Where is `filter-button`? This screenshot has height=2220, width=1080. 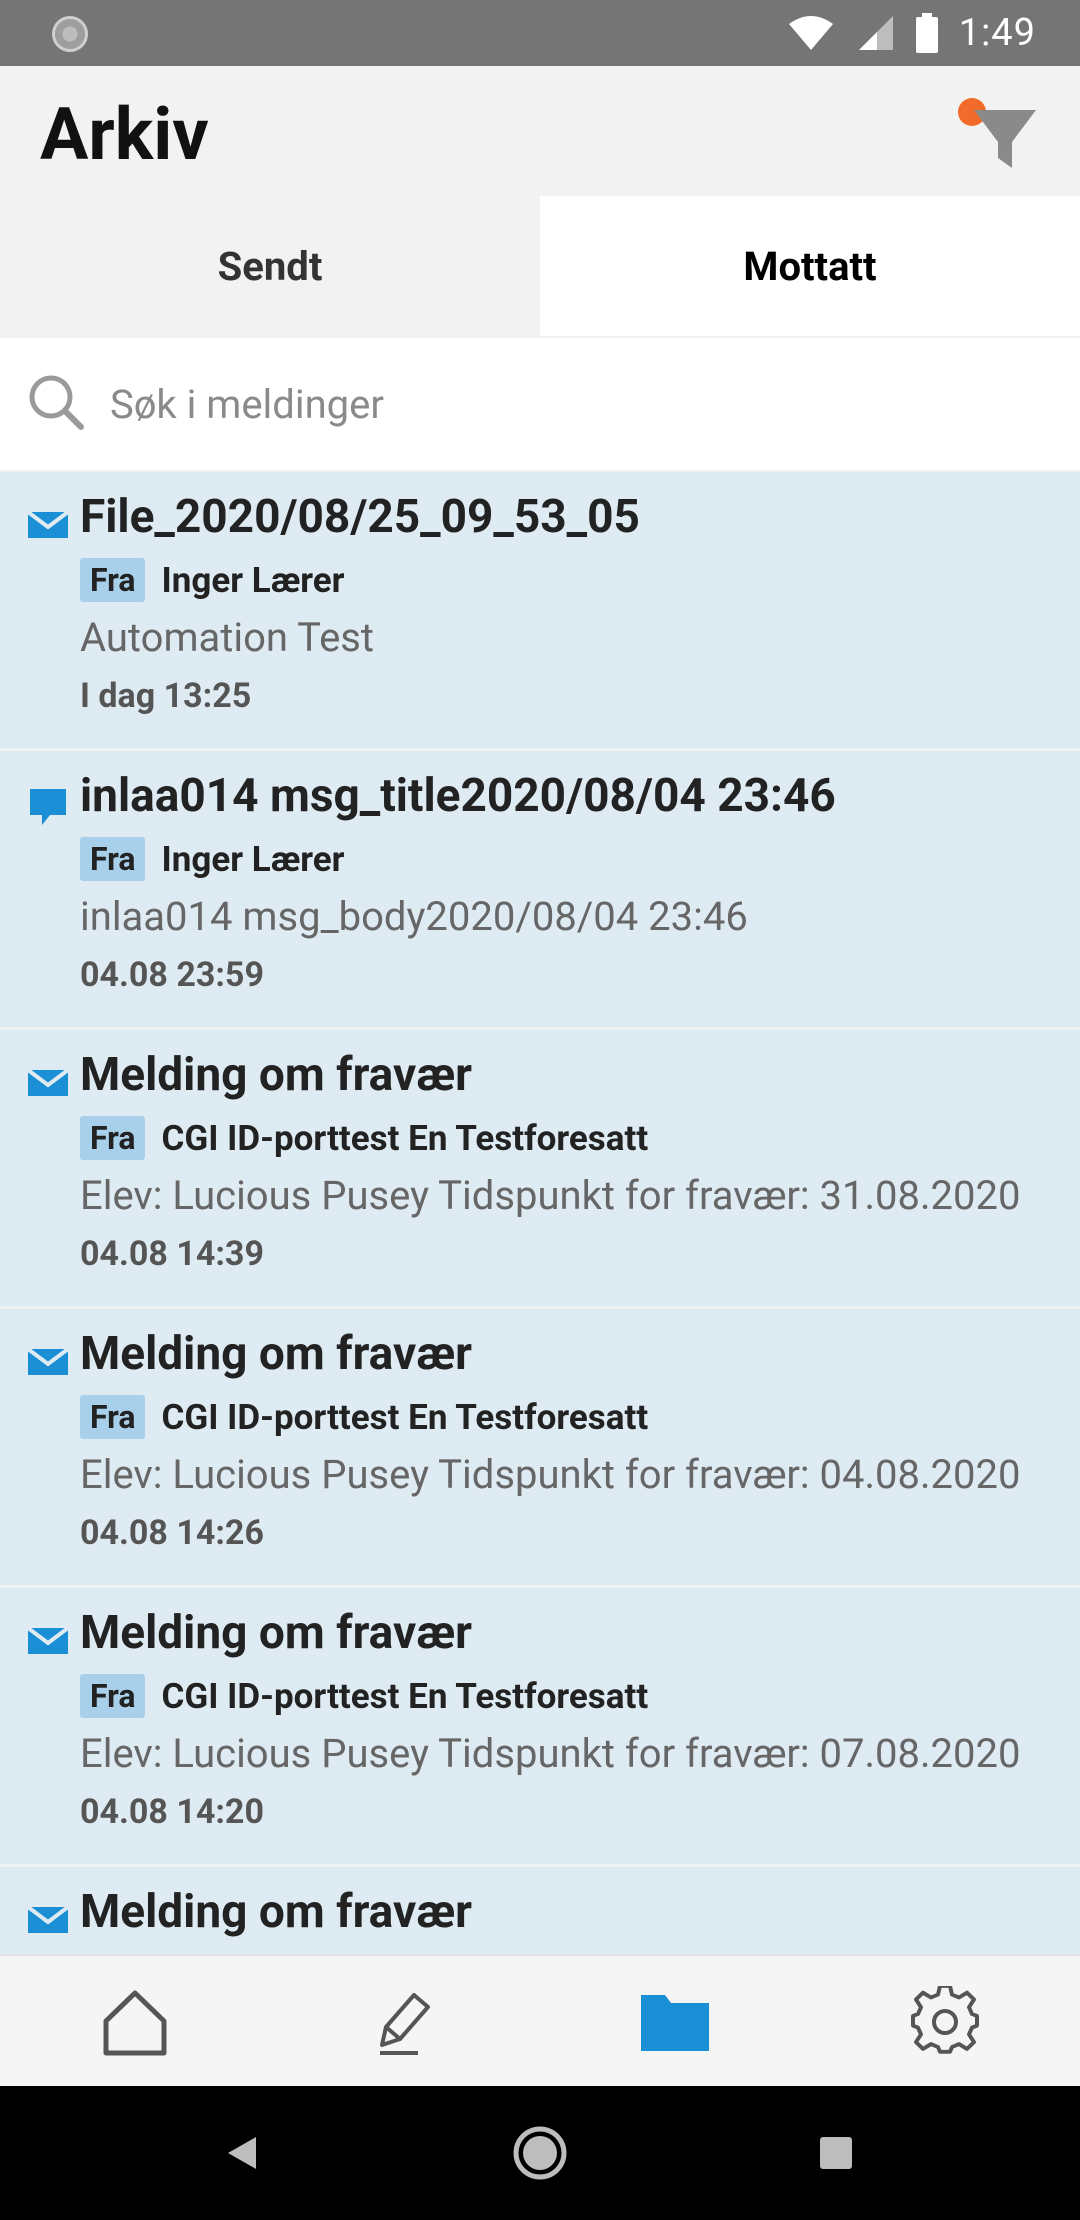
filter-button is located at coordinates (999, 130).